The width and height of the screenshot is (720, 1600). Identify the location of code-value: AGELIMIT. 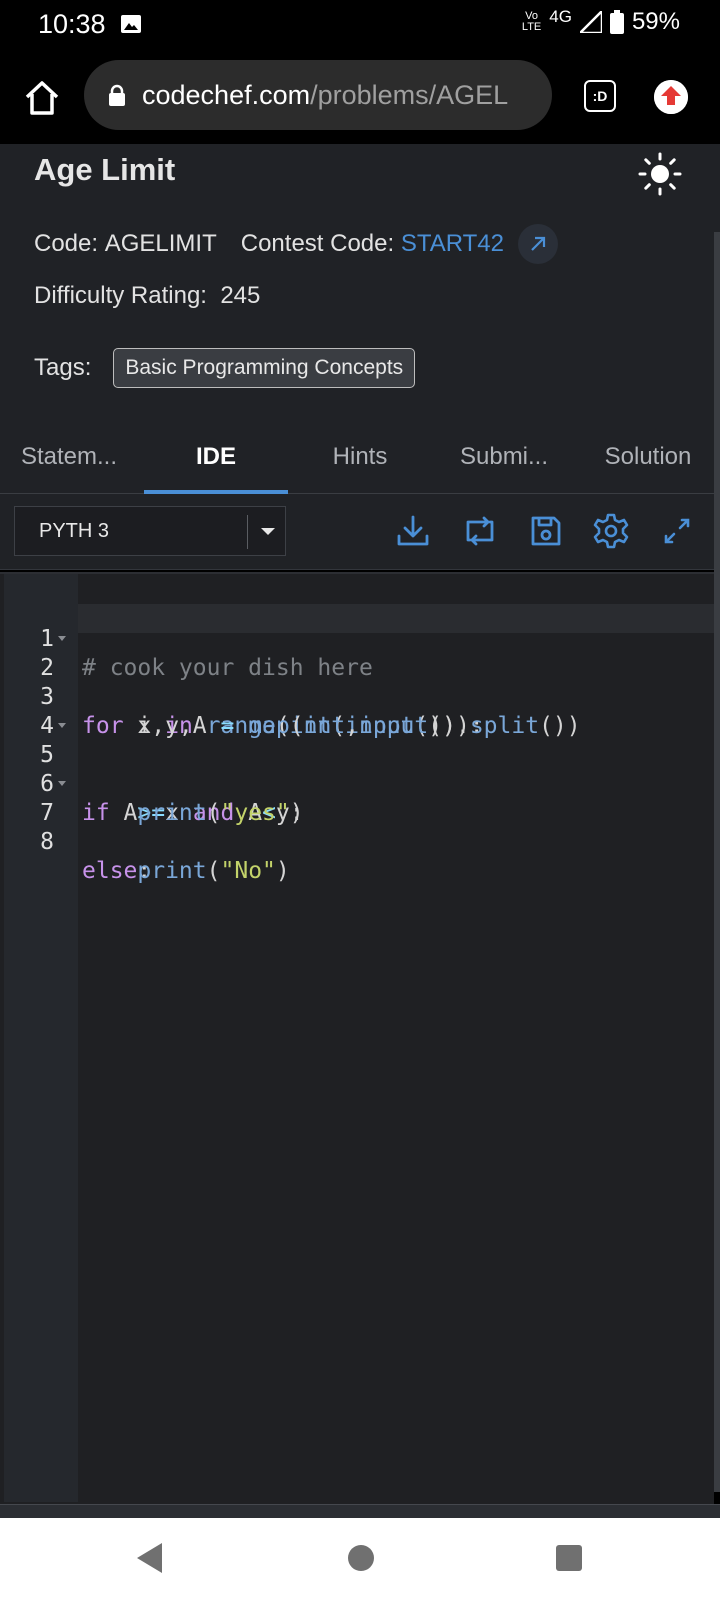
(160, 243).